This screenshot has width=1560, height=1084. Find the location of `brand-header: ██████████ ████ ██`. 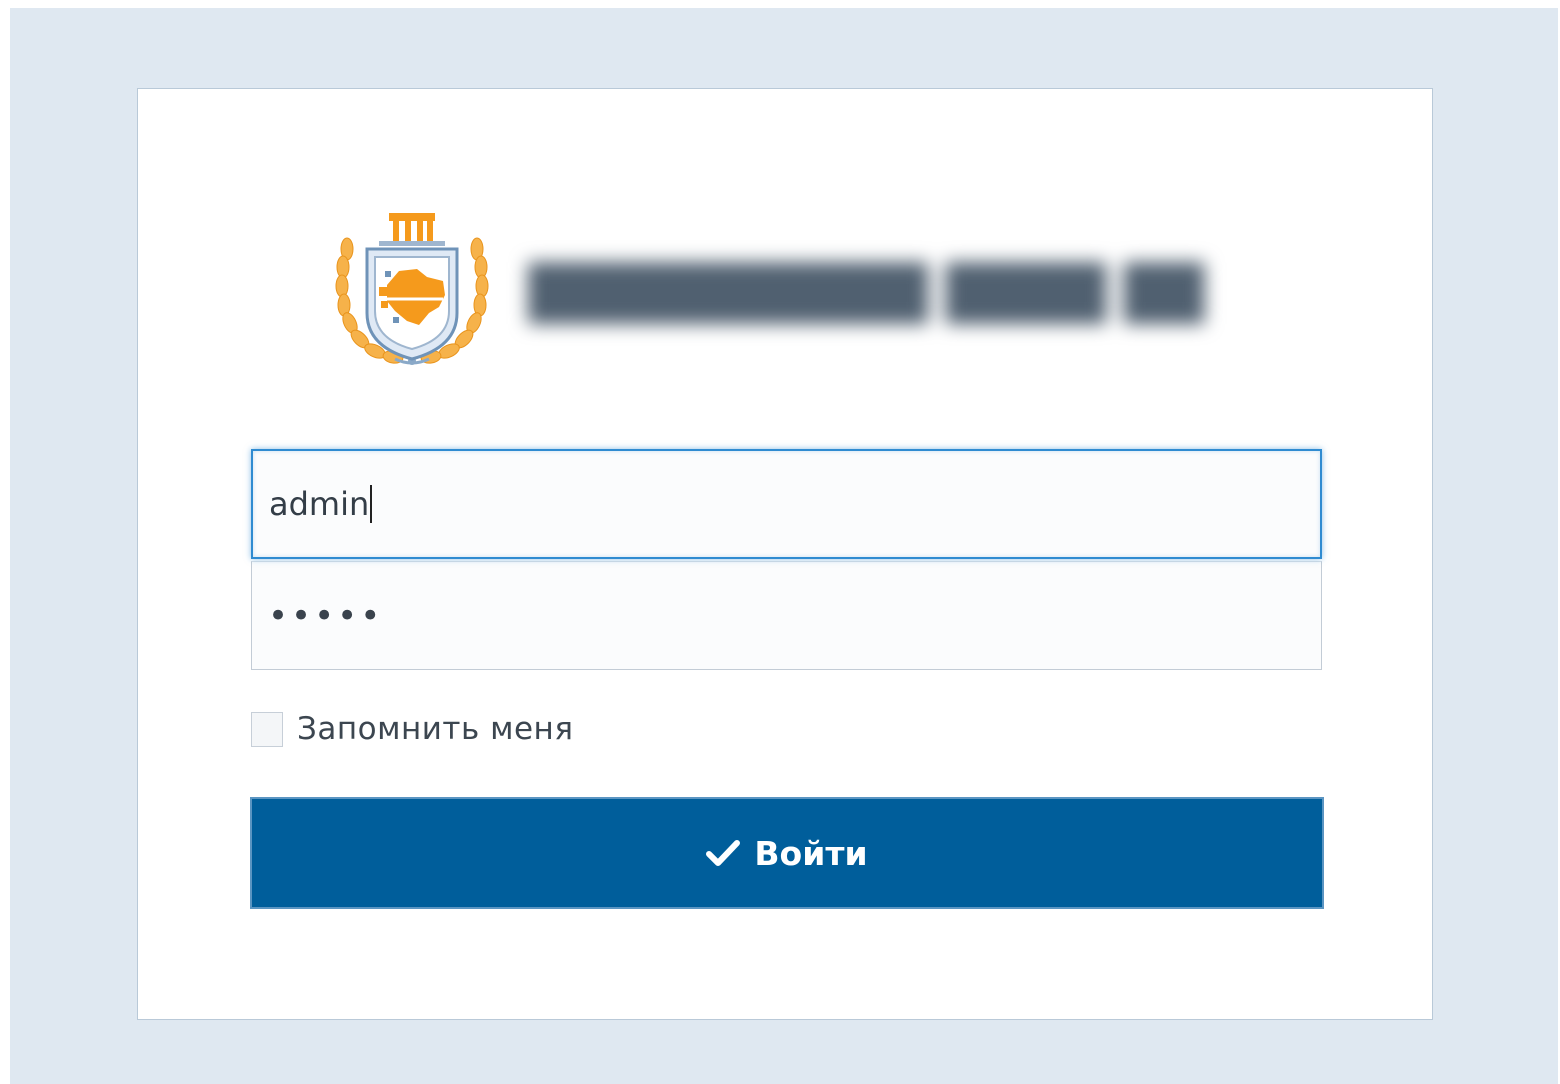

brand-header: ██████████ ████ ██ is located at coordinates (803, 292).